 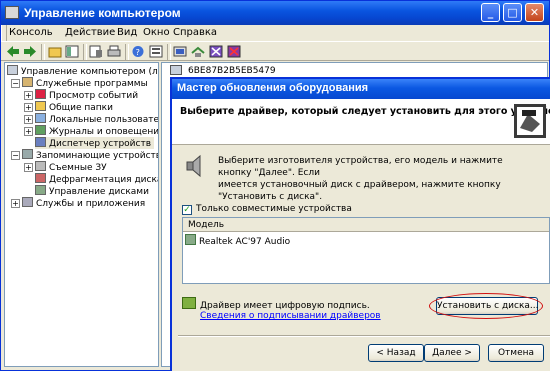 I want to click on back-button: < Назад, so click(x=396, y=353).